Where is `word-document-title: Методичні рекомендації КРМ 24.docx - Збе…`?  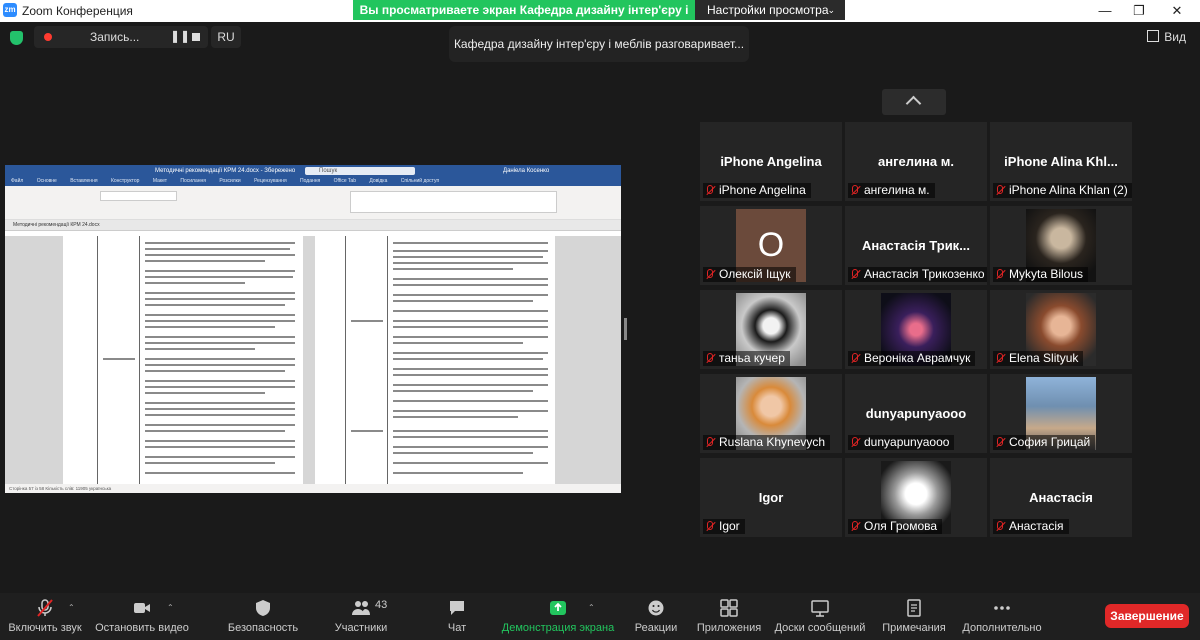
word-document-title: Методичні рекомендації КРМ 24.docx - Збе… is located at coordinates (225, 171).